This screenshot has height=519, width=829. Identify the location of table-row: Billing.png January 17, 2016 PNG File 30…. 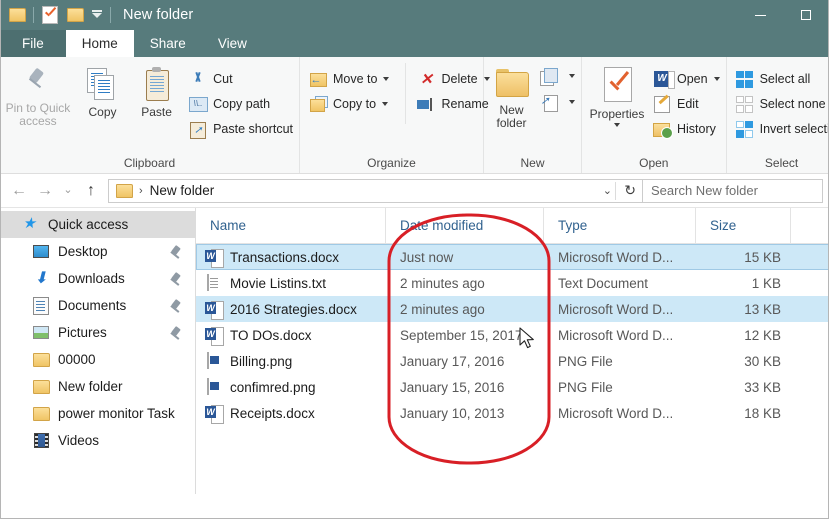
(512, 361).